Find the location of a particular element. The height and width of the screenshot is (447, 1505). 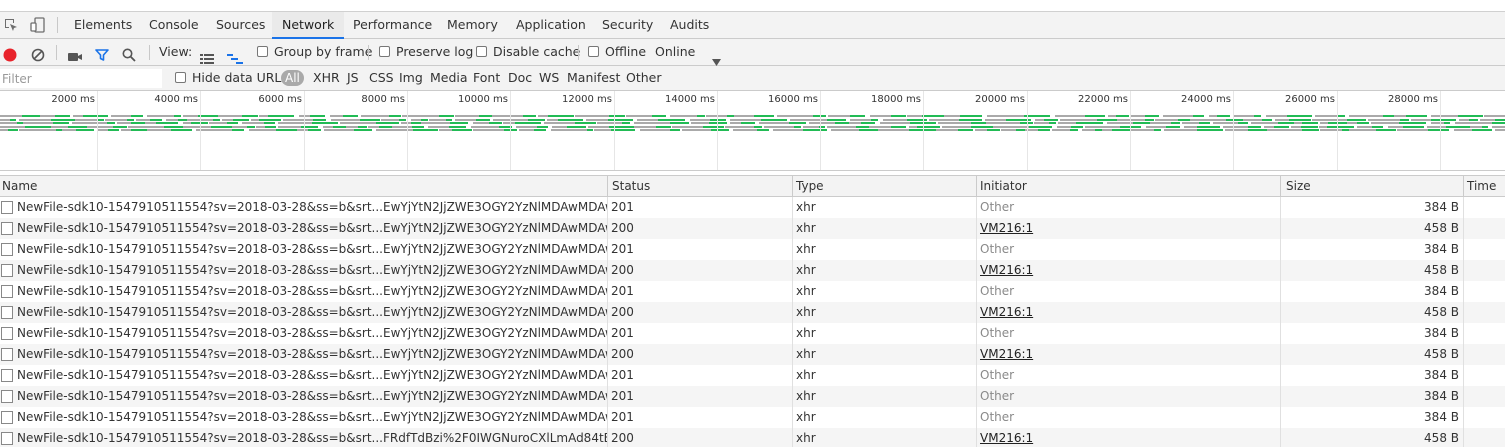

type-filter-img: Img is located at coordinates (411, 78).